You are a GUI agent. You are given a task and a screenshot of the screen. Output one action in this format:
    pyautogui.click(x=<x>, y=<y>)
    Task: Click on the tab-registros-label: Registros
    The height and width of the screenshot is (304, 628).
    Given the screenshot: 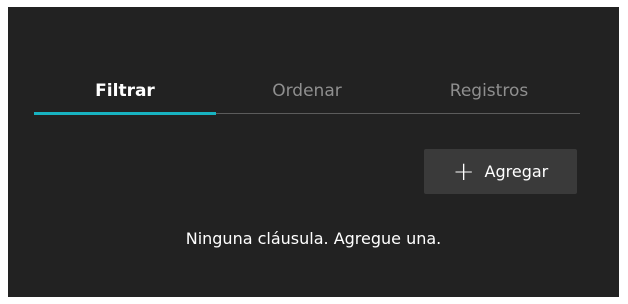 What is the action you would take?
    pyautogui.click(x=489, y=91)
    